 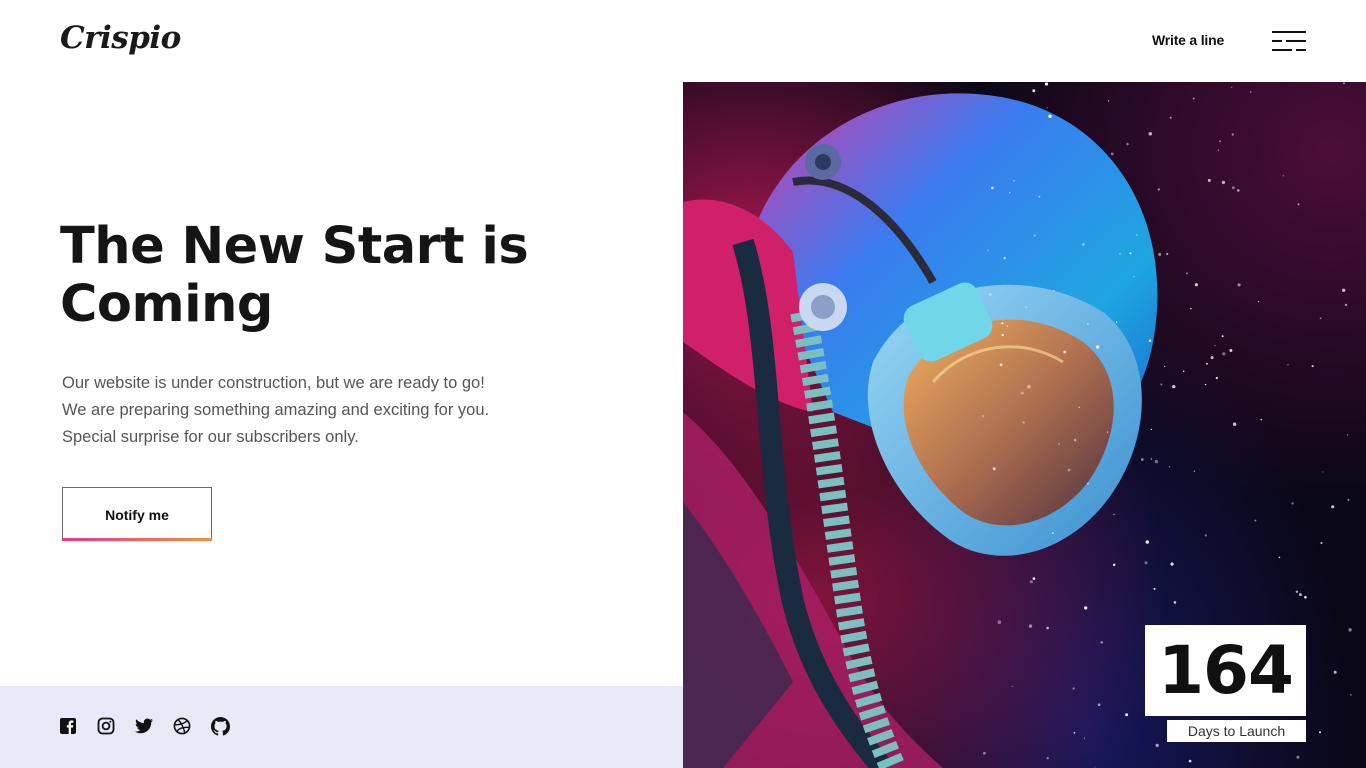 What do you see at coordinates (294, 275) in the screenshot?
I see `hero-title: The New Start is Coming` at bounding box center [294, 275].